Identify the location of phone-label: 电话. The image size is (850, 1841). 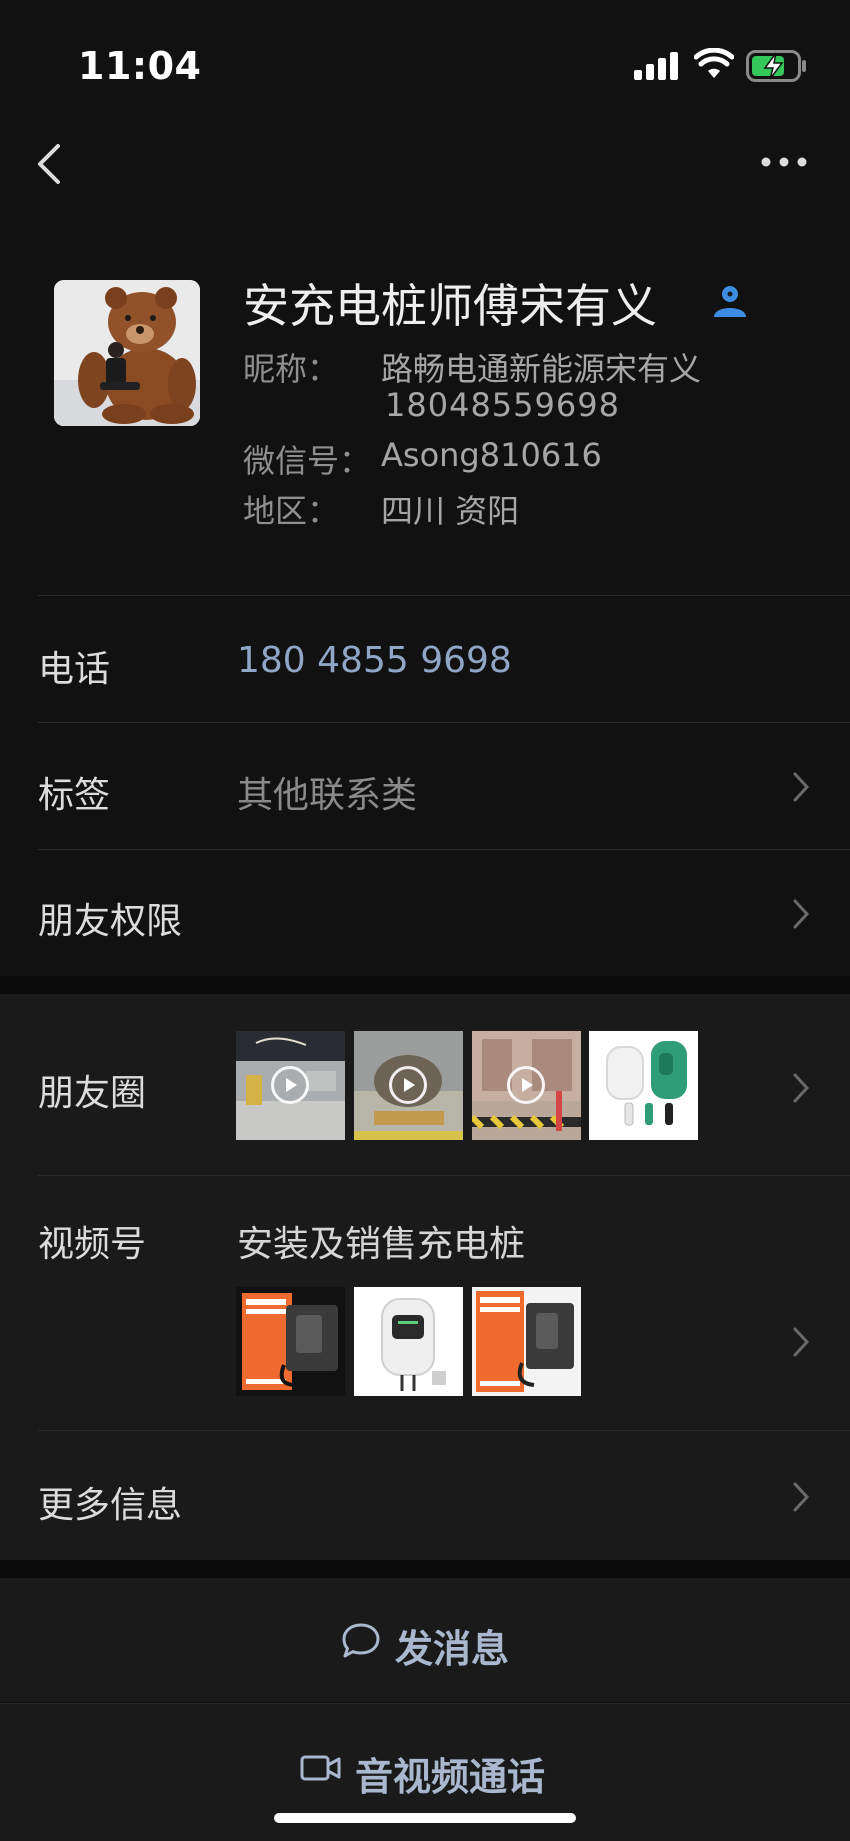
(74, 669).